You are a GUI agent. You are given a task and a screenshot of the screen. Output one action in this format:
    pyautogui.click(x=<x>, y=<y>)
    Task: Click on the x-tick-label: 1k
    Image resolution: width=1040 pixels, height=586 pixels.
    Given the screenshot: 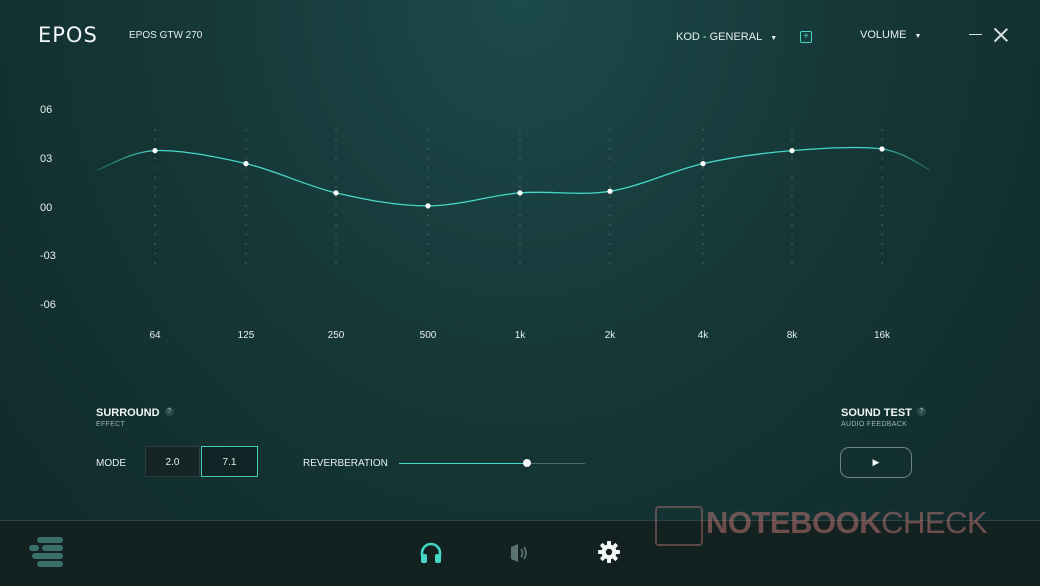 What is the action you would take?
    pyautogui.click(x=520, y=335)
    